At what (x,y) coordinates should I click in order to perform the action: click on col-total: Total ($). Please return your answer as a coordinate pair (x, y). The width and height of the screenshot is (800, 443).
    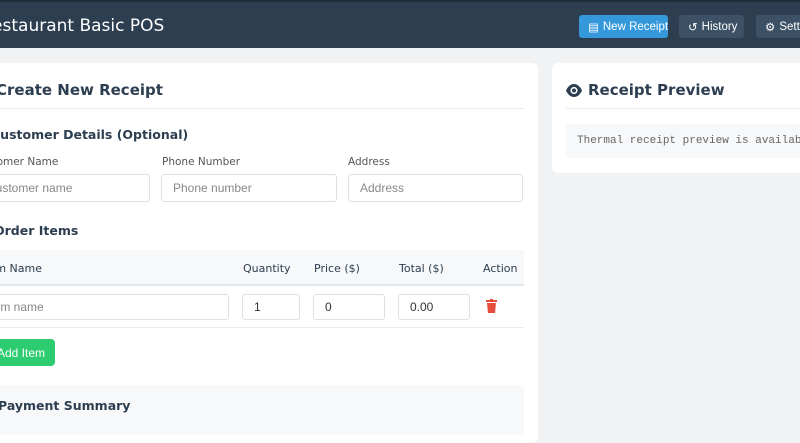
    Looking at the image, I should click on (421, 268).